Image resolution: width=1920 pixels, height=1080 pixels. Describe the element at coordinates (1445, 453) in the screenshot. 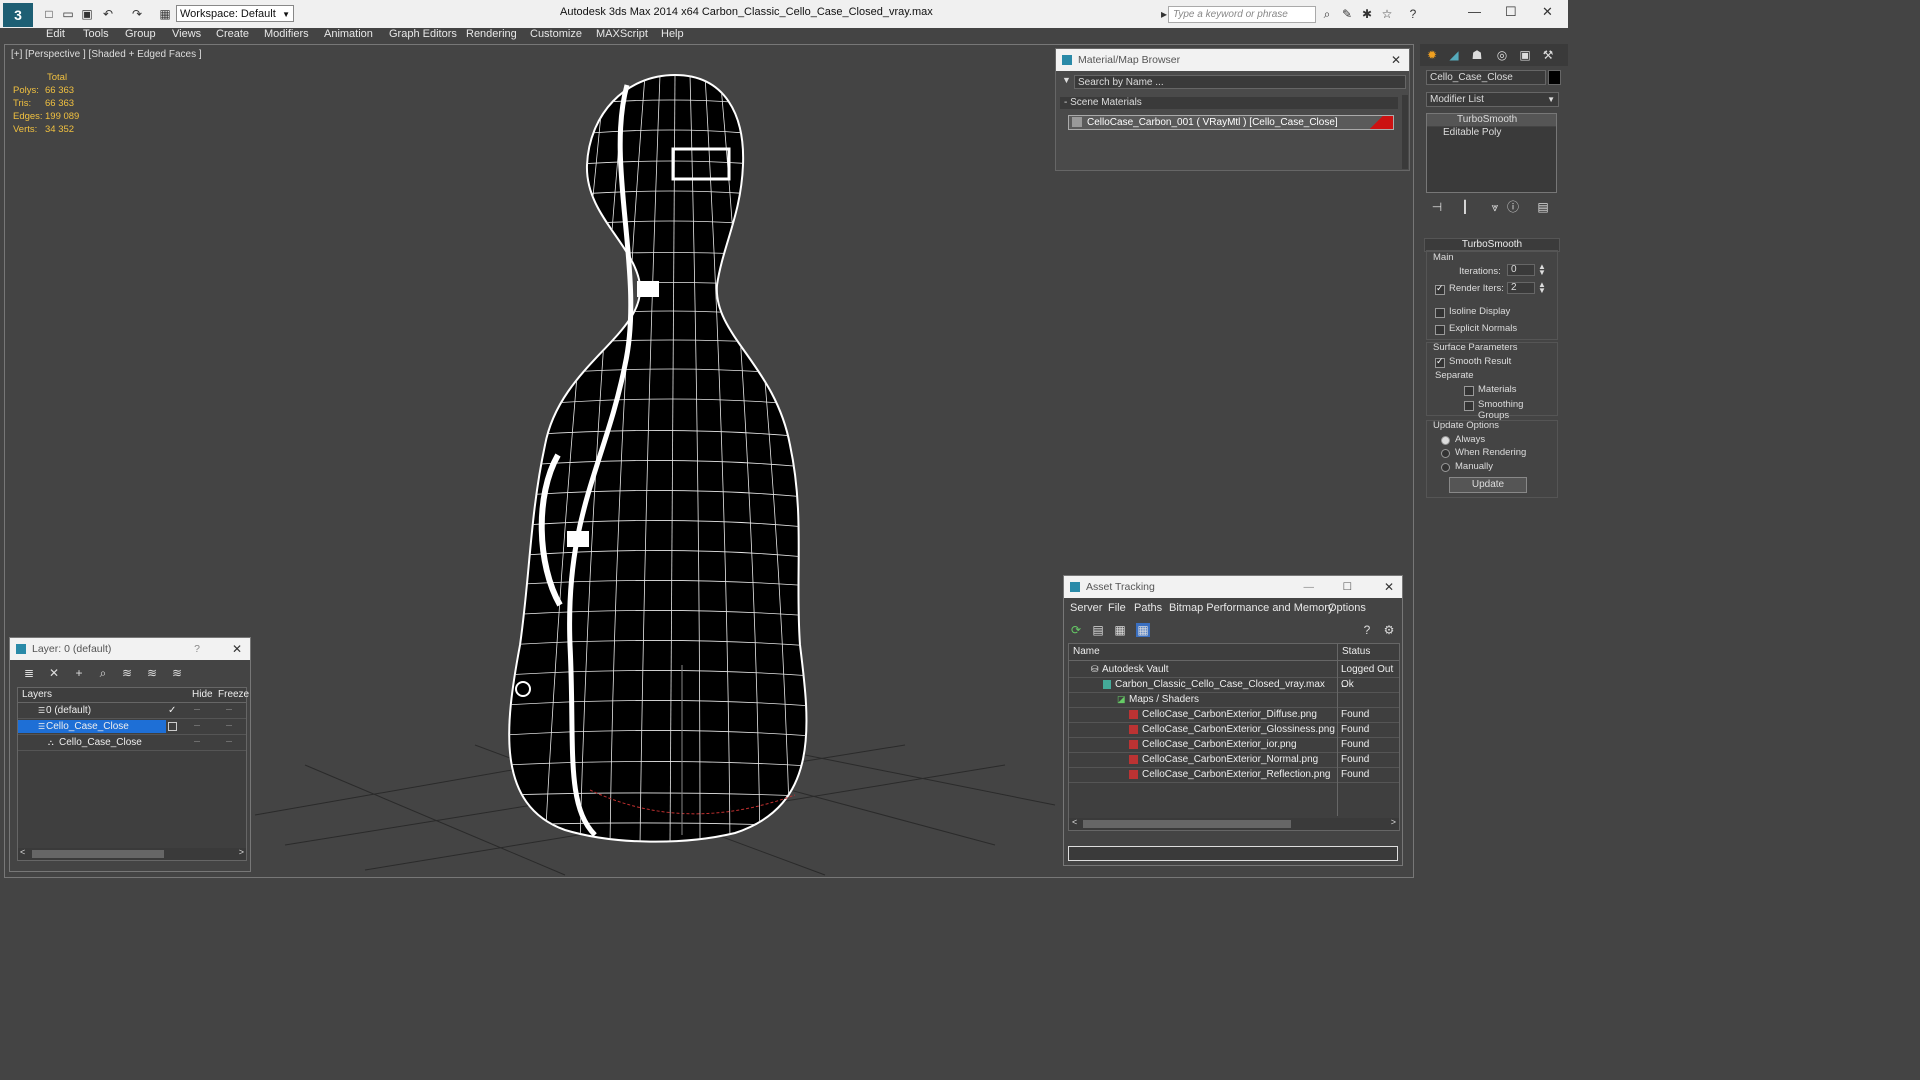

I see `update-when-rendering-radio` at that location.